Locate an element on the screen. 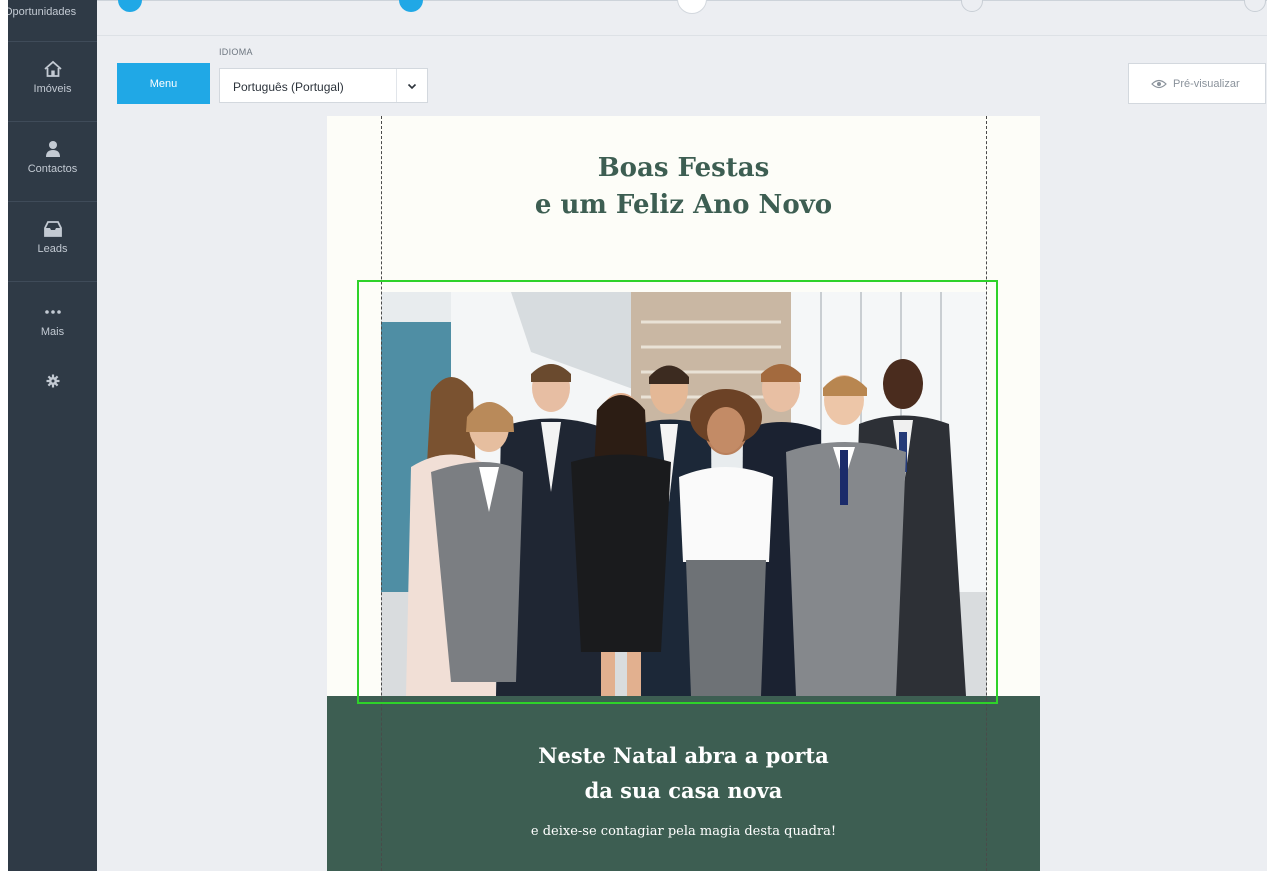 This screenshot has height=871, width=1267. progress-stepper is located at coordinates (682, 18).